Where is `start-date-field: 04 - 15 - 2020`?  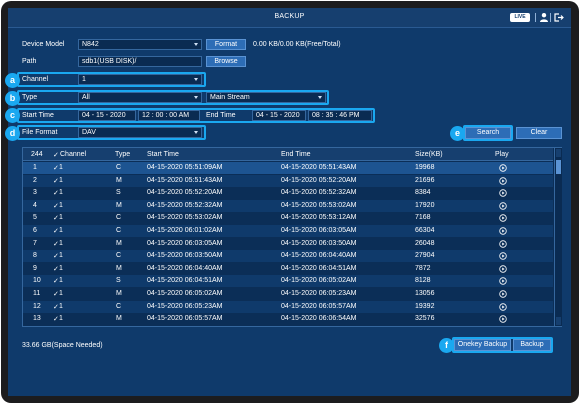
start-date-field: 04 - 15 - 2020 is located at coordinates (107, 115).